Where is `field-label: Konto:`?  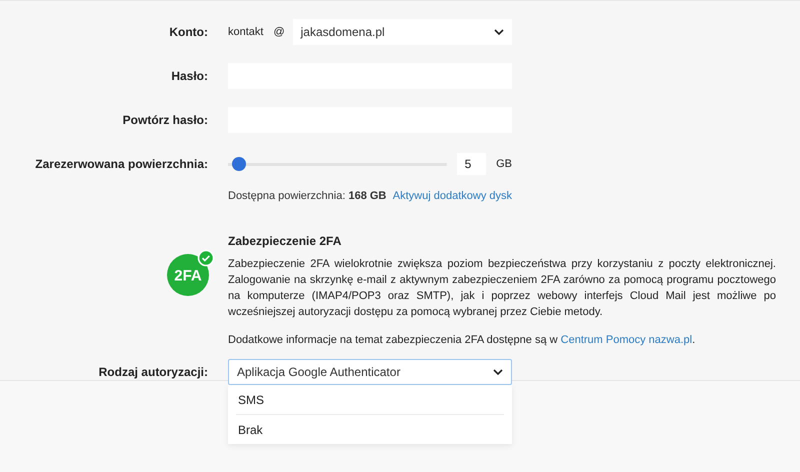
field-label: Konto: is located at coordinates (188, 32).